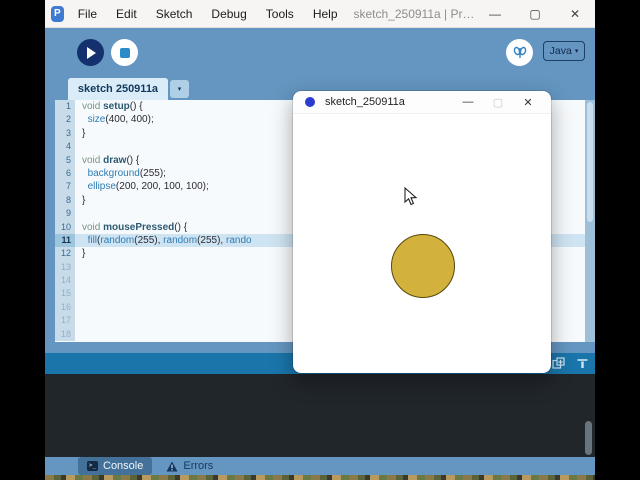  I want to click on ellipse-shape, so click(423, 266).